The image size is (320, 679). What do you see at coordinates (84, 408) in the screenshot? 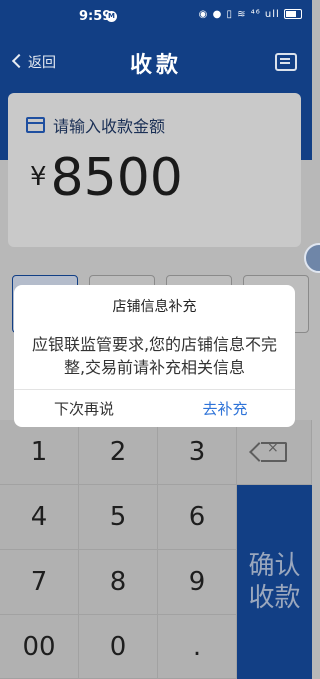
I see `later-button: 下次再说` at bounding box center [84, 408].